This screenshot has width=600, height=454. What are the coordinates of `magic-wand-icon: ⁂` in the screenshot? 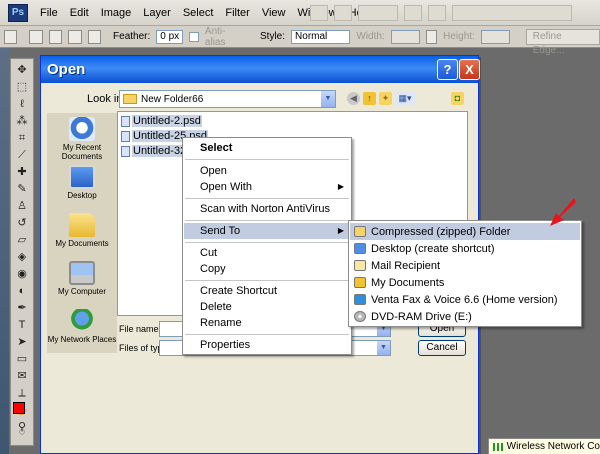 It's located at (22, 121).